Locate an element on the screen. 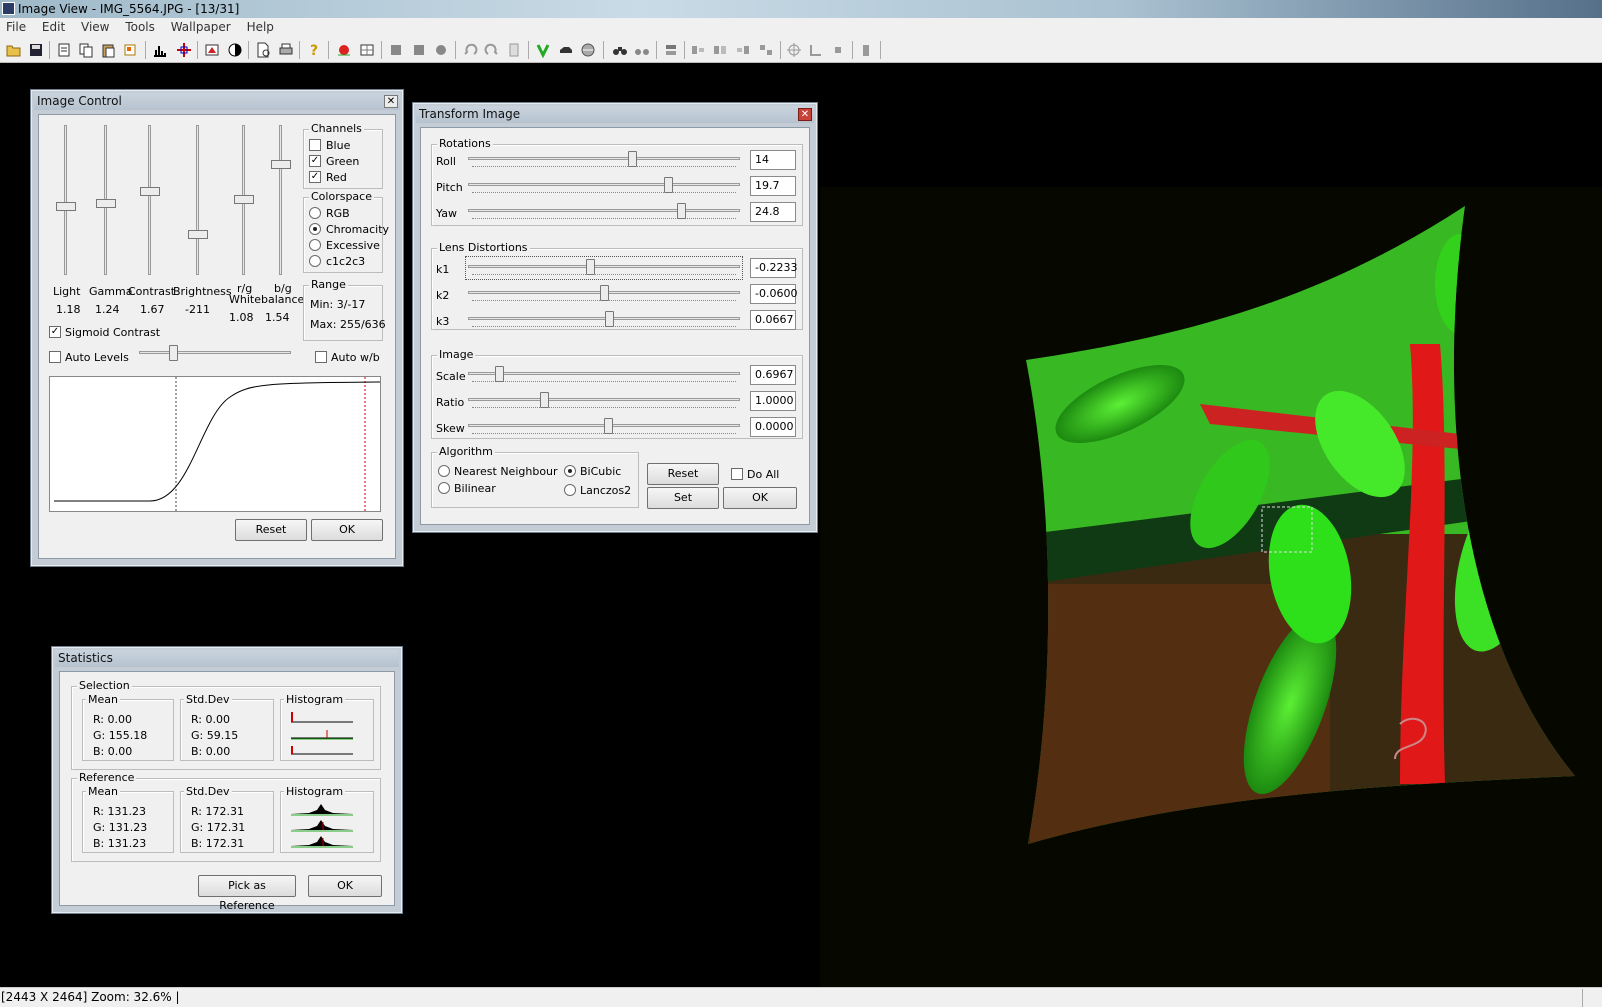 This screenshot has height=1007, width=1602. k3-slider is located at coordinates (604, 320).